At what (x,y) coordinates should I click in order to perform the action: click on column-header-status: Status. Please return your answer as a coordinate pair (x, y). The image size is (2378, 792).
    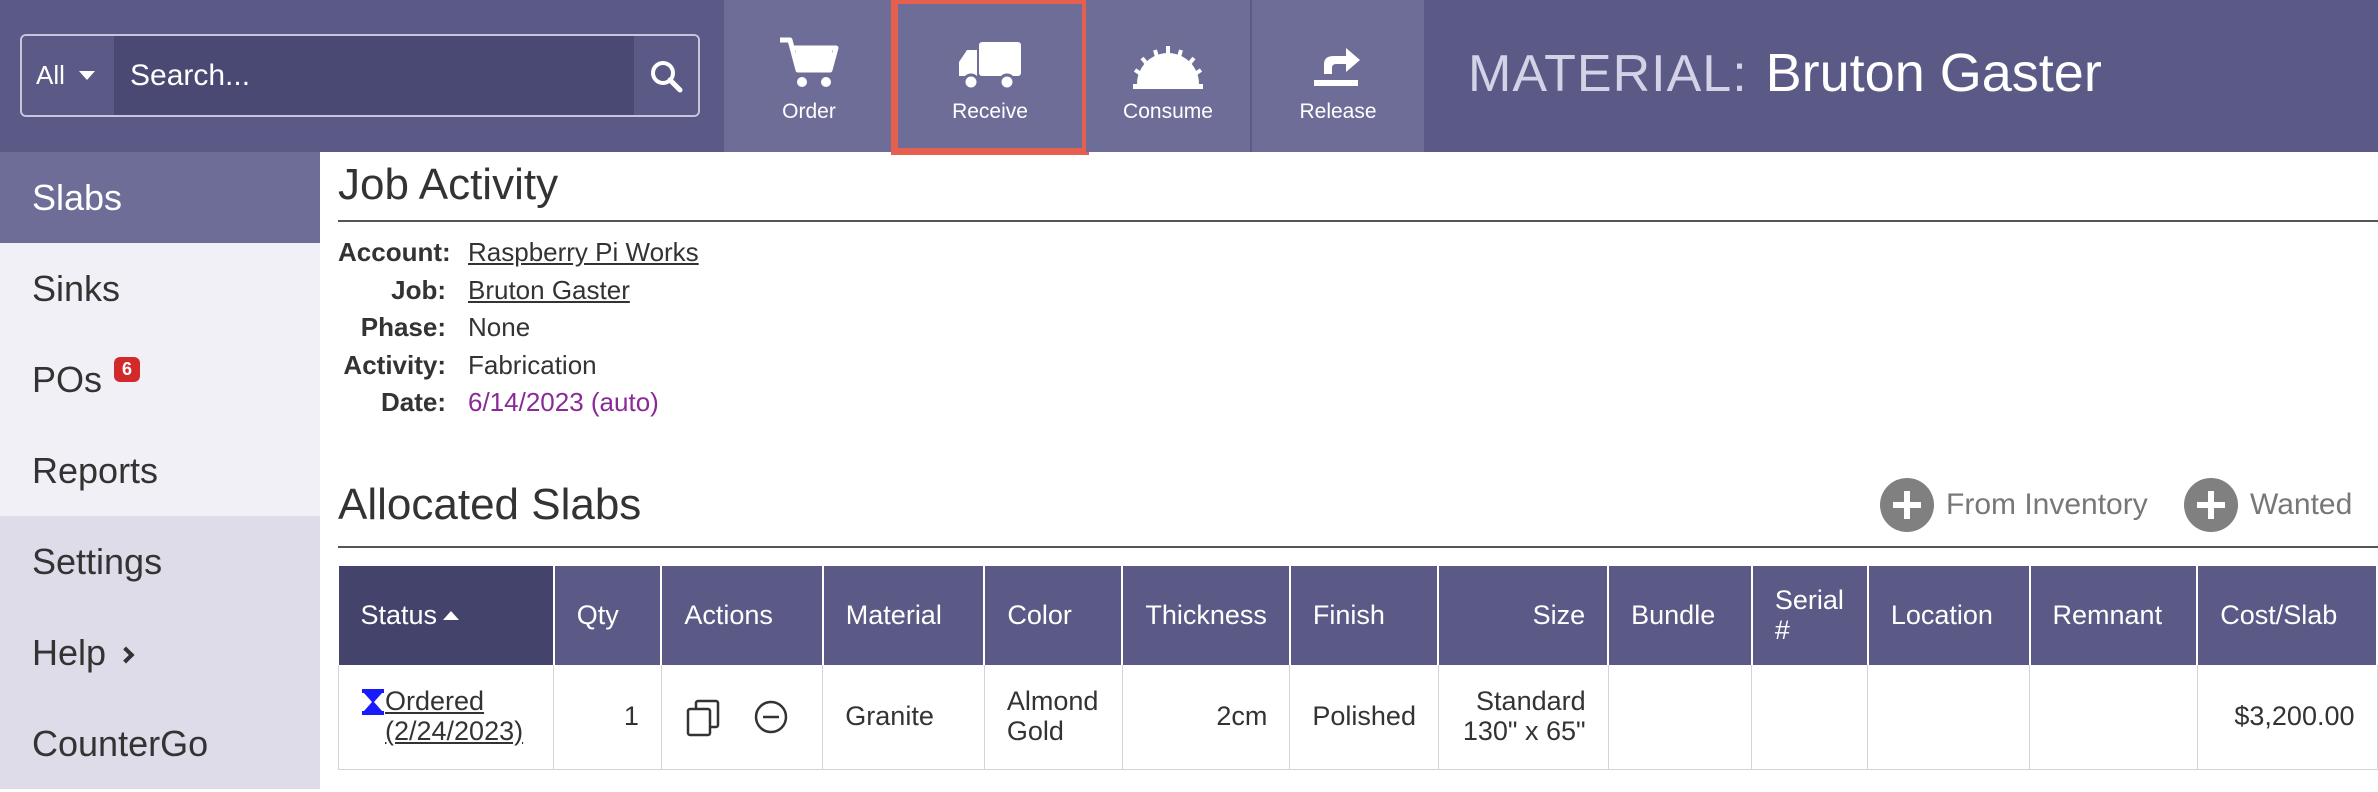
    Looking at the image, I should click on (446, 615).